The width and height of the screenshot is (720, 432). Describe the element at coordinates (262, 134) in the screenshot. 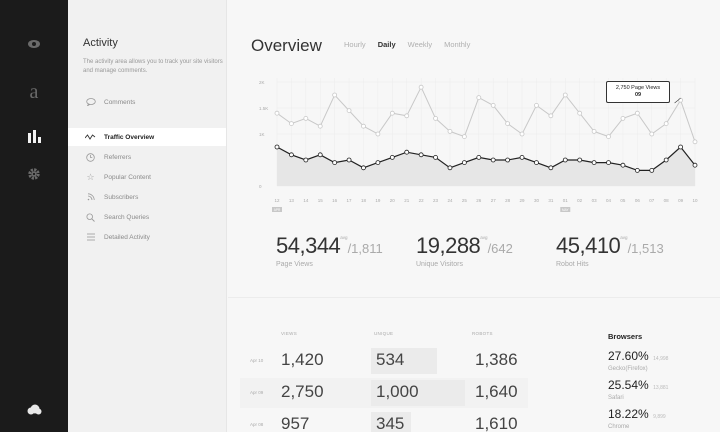

I see `y-tick-label: 1K` at that location.